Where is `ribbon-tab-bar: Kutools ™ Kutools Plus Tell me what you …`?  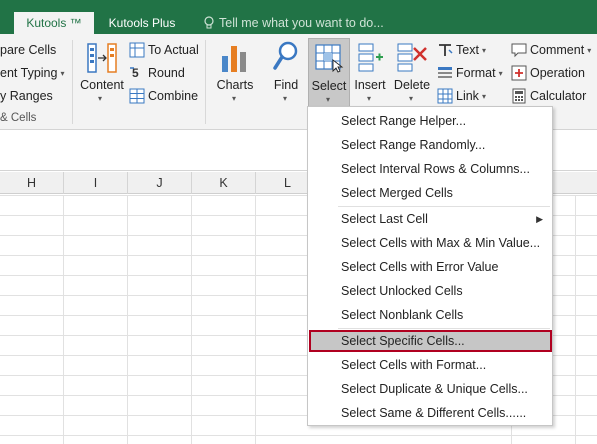 ribbon-tab-bar: Kutools ™ Kutools Plus Tell me what you … is located at coordinates (298, 17).